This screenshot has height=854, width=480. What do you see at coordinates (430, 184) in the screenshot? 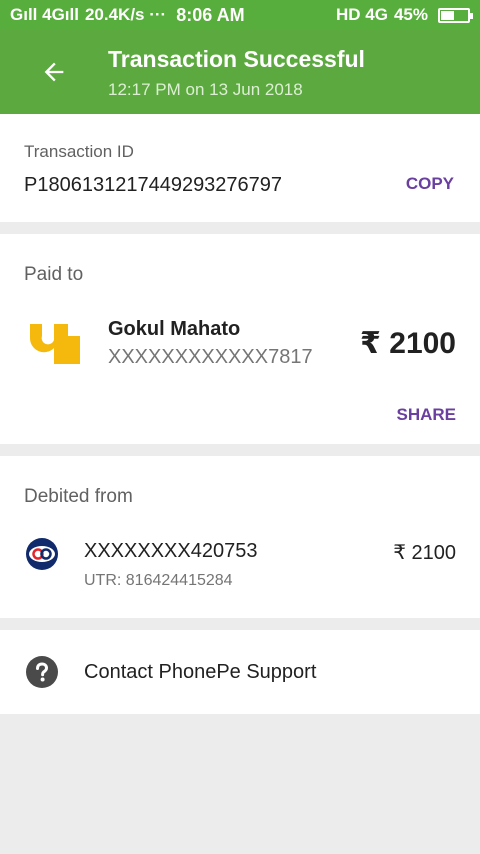
I see `copy-button: COPY` at bounding box center [430, 184].